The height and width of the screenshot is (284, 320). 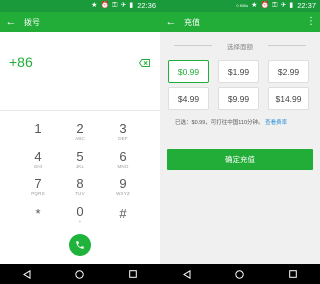 What do you see at coordinates (288, 98) in the screenshot?
I see `amount-option: $14.99` at bounding box center [288, 98].